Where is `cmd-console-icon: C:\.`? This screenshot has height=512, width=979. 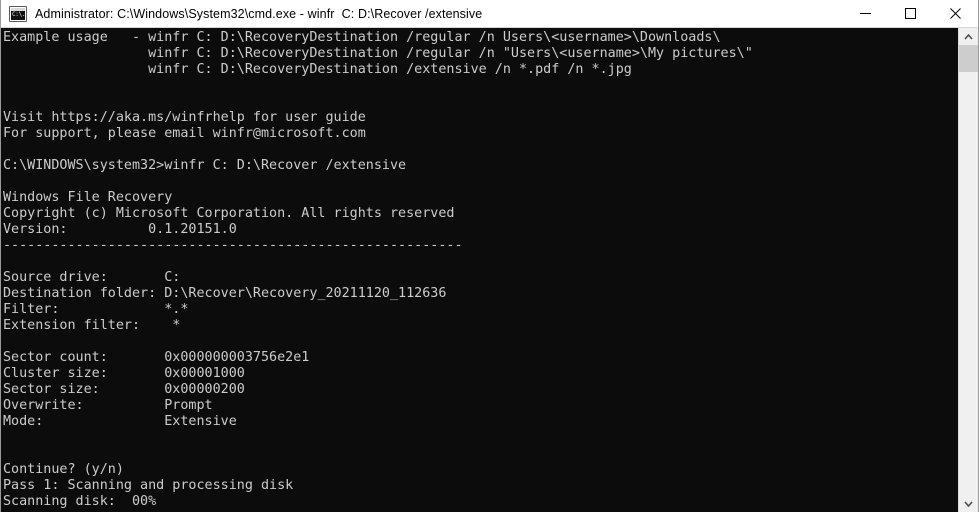 cmd-console-icon: C:\. is located at coordinates (18, 13).